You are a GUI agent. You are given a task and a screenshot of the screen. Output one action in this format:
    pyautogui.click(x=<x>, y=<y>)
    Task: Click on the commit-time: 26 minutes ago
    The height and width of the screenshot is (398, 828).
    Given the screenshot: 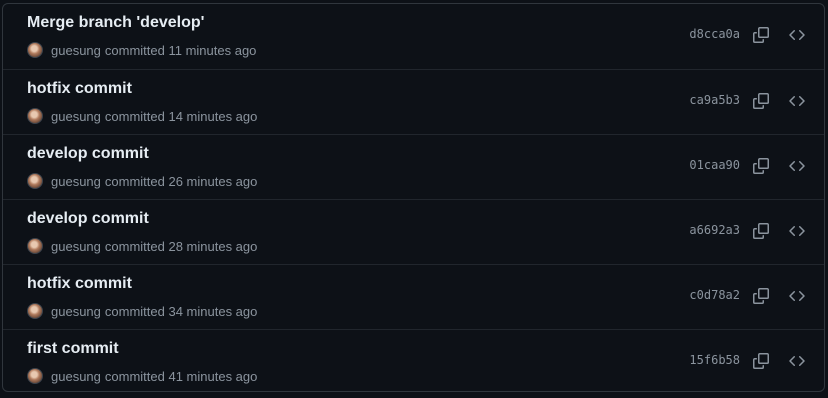 What is the action you would take?
    pyautogui.click(x=213, y=181)
    